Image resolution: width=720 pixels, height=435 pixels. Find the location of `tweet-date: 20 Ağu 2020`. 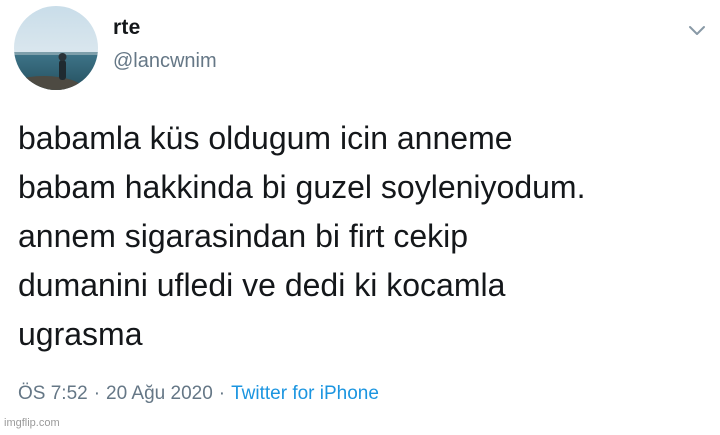

tweet-date: 20 Ağu 2020 is located at coordinates (159, 393).